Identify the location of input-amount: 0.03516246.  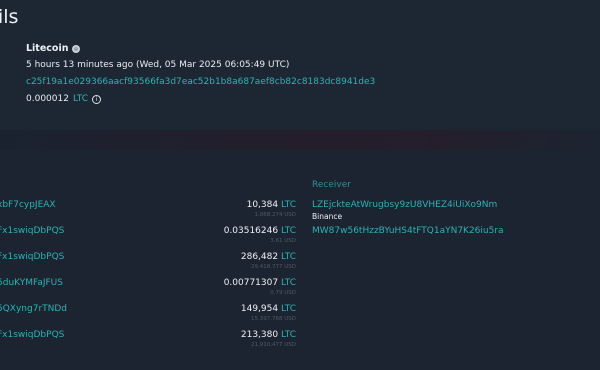
(251, 231).